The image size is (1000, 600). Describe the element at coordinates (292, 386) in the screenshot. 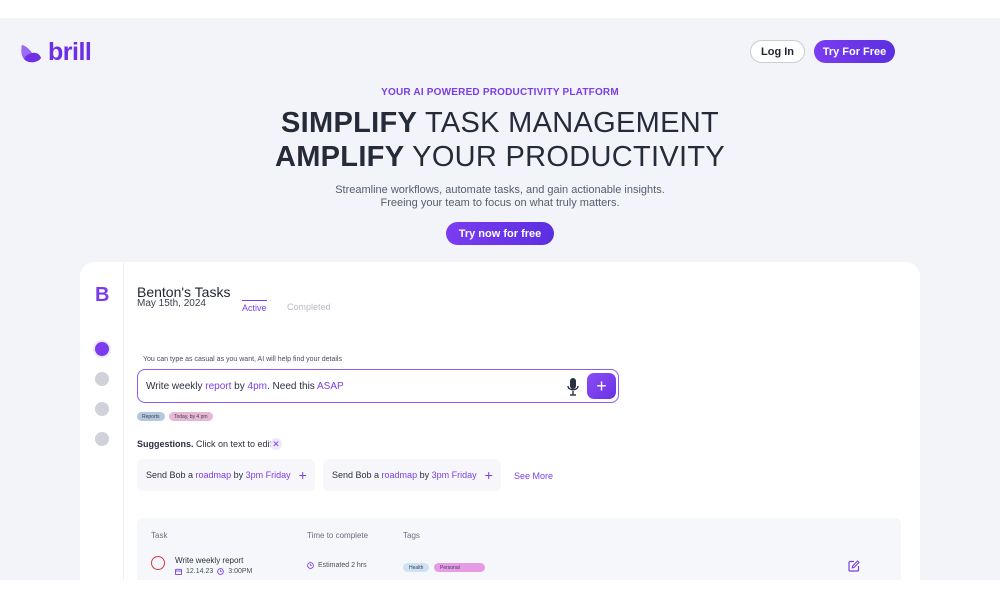

I see `input-part: . Need this` at that location.